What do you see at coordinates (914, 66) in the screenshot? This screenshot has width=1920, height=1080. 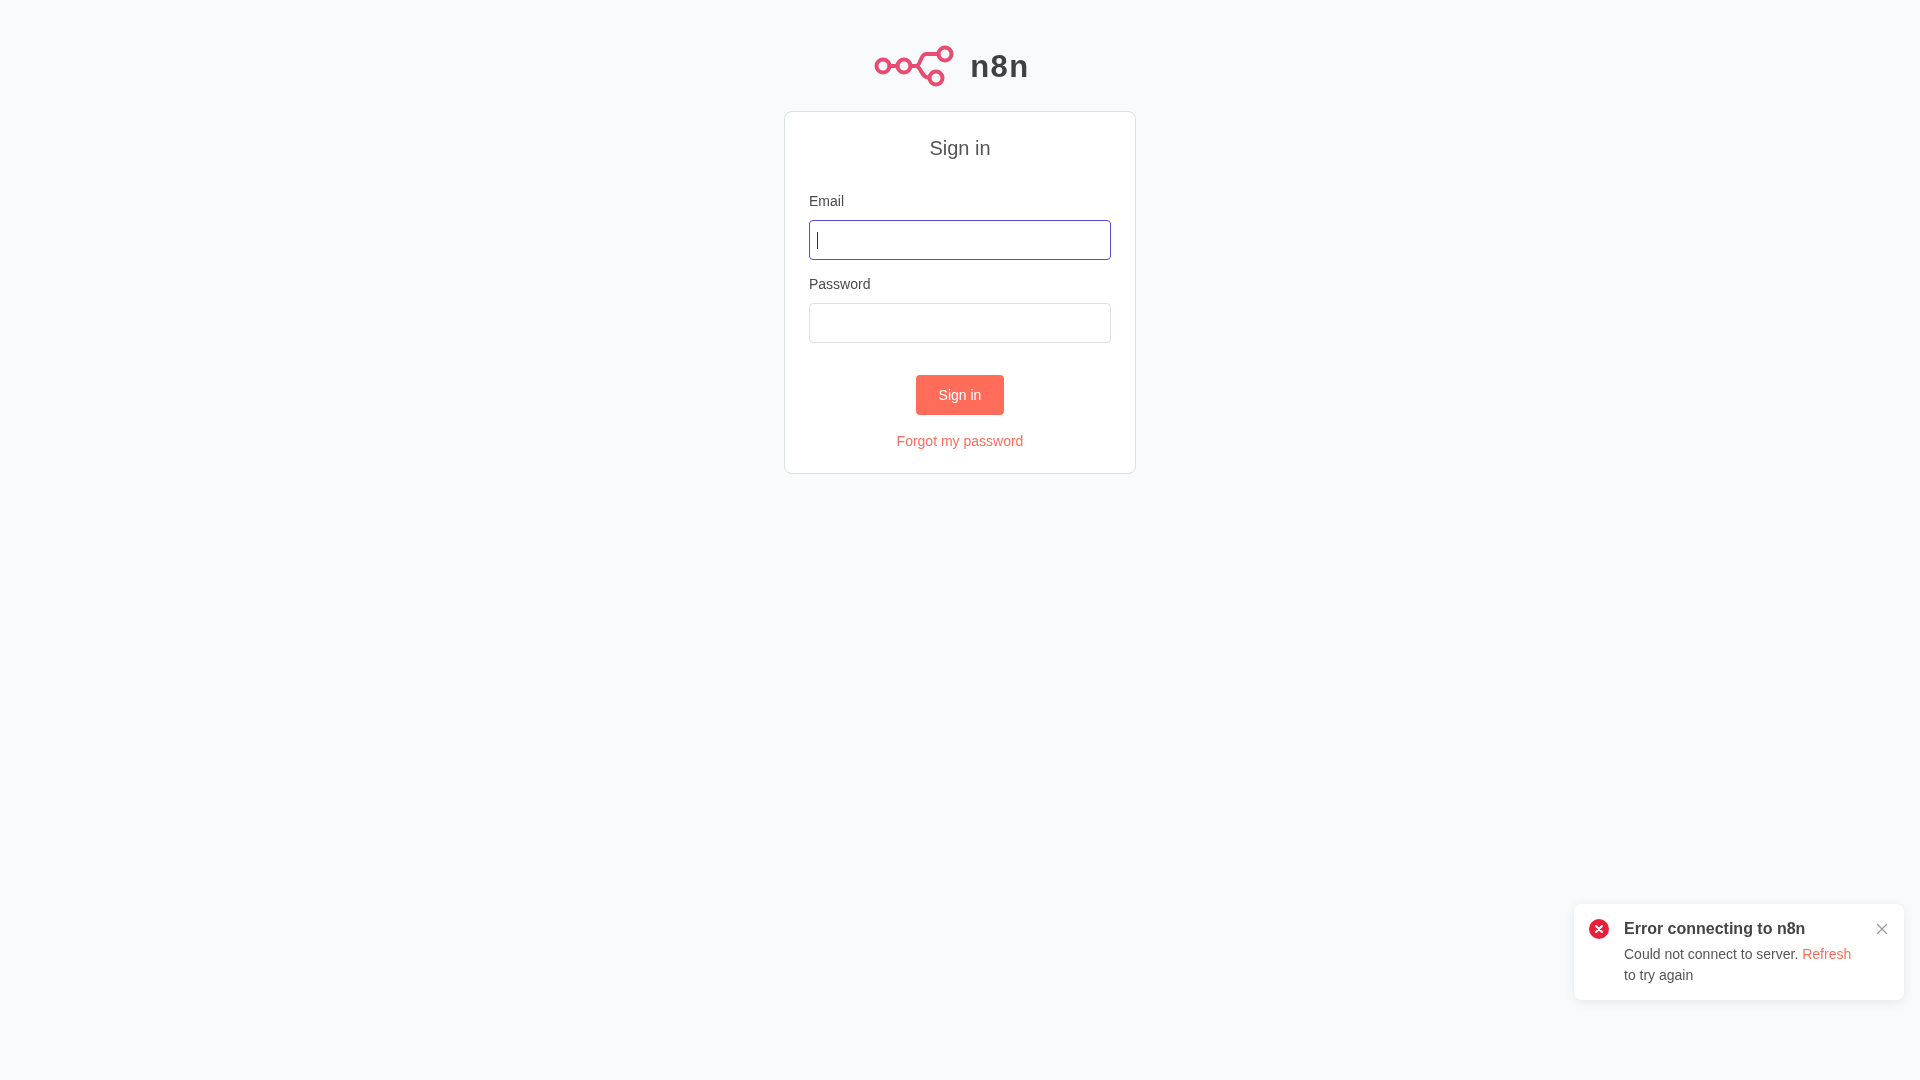 I see `logo-icon` at bounding box center [914, 66].